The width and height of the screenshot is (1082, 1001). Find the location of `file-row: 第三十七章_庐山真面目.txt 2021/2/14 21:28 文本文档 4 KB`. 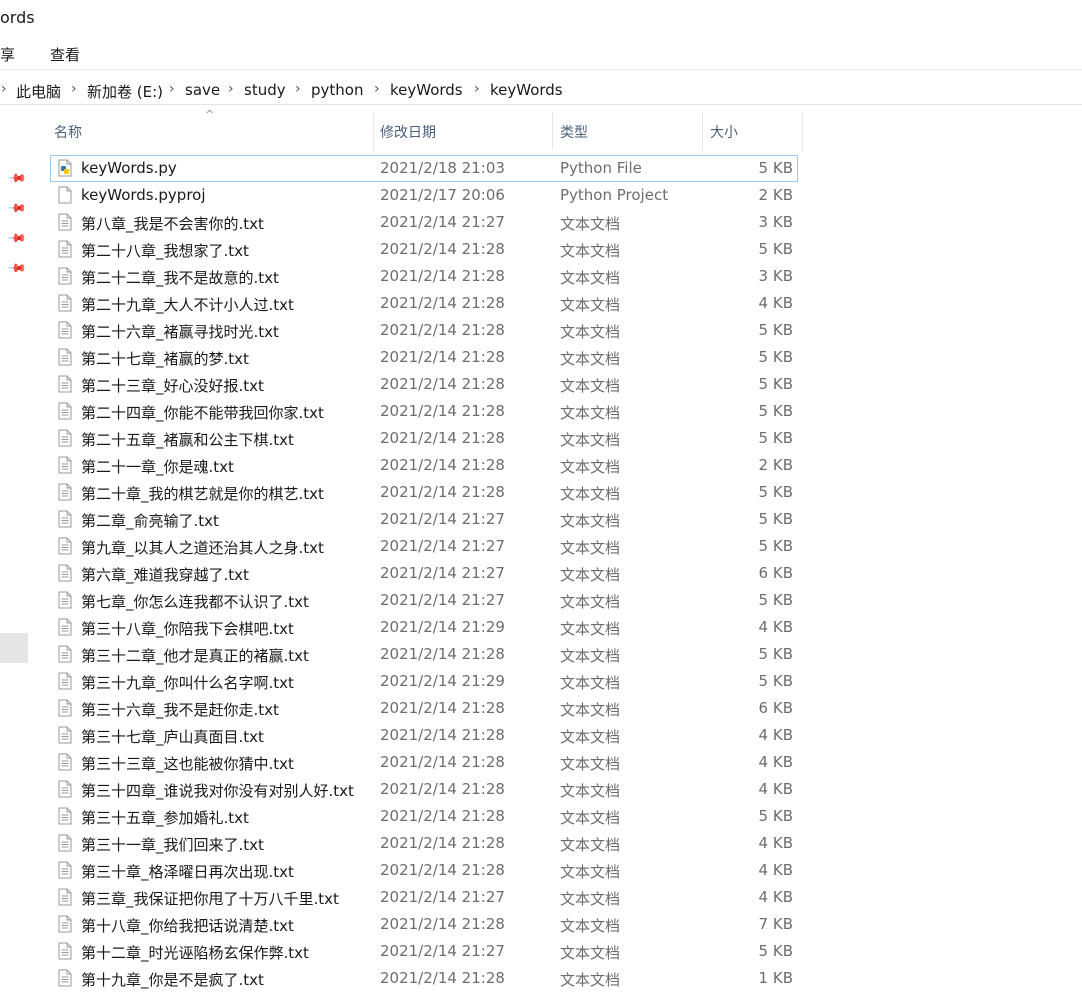

file-row: 第三十七章_庐山真面目.txt 2021/2/14 21:28 文本文档 4 KB is located at coordinates (424, 735).